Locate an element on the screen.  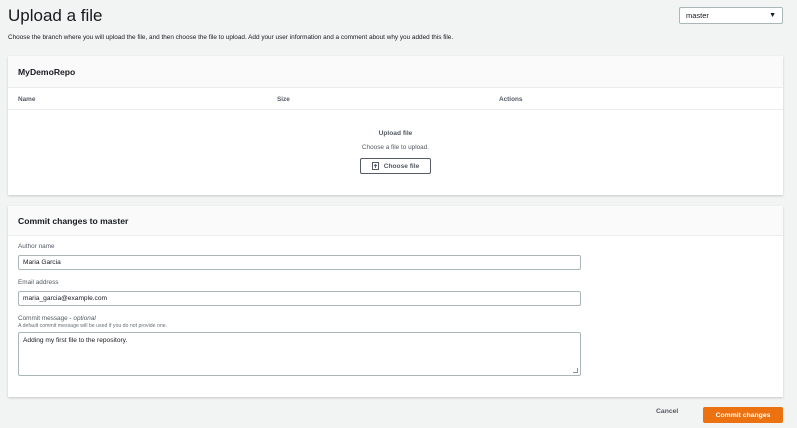
optional-tag: optional is located at coordinates (84, 318).